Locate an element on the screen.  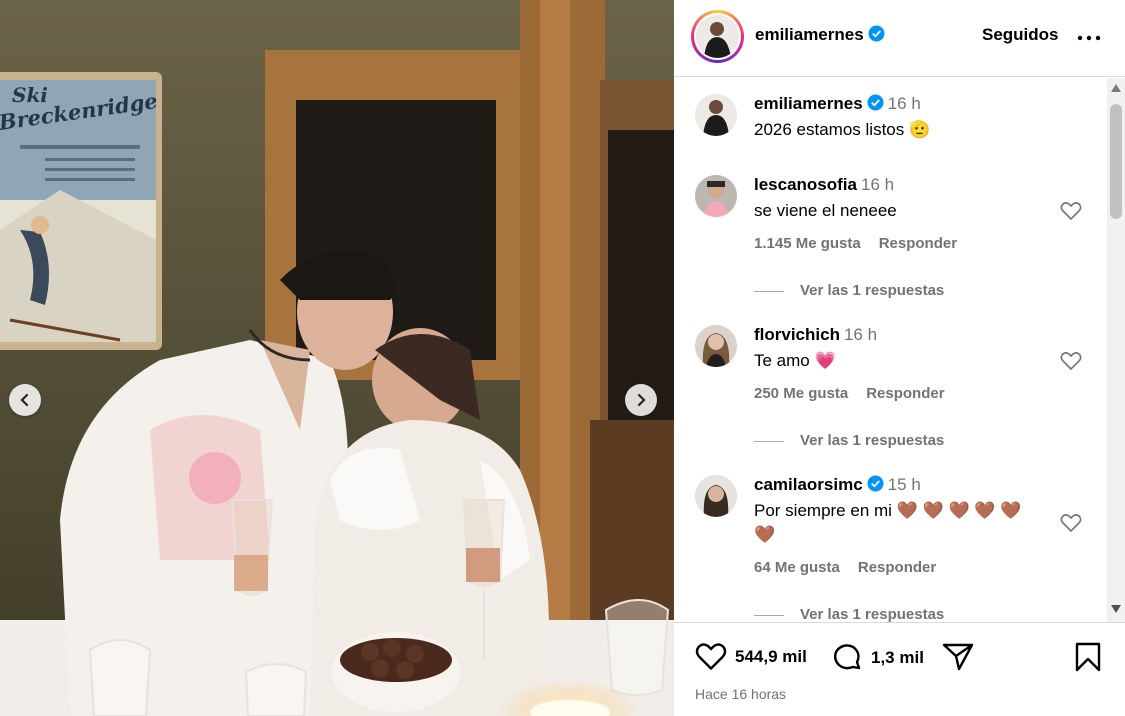
scroll-down-arrow-icon is located at coordinates (1116, 609).